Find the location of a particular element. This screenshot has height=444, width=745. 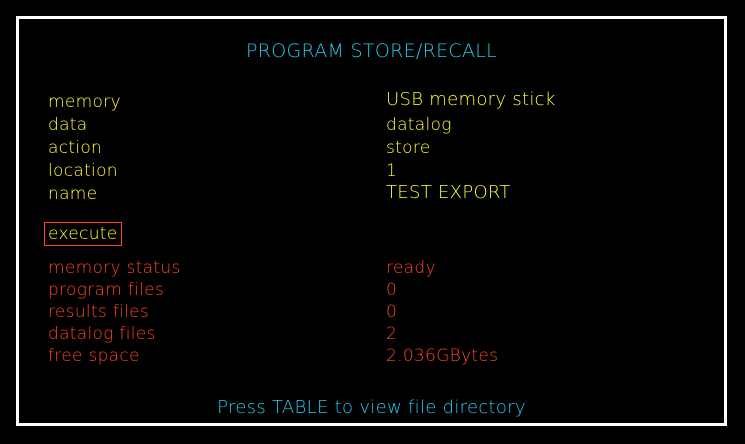

setting-label-name: name is located at coordinates (73, 194).